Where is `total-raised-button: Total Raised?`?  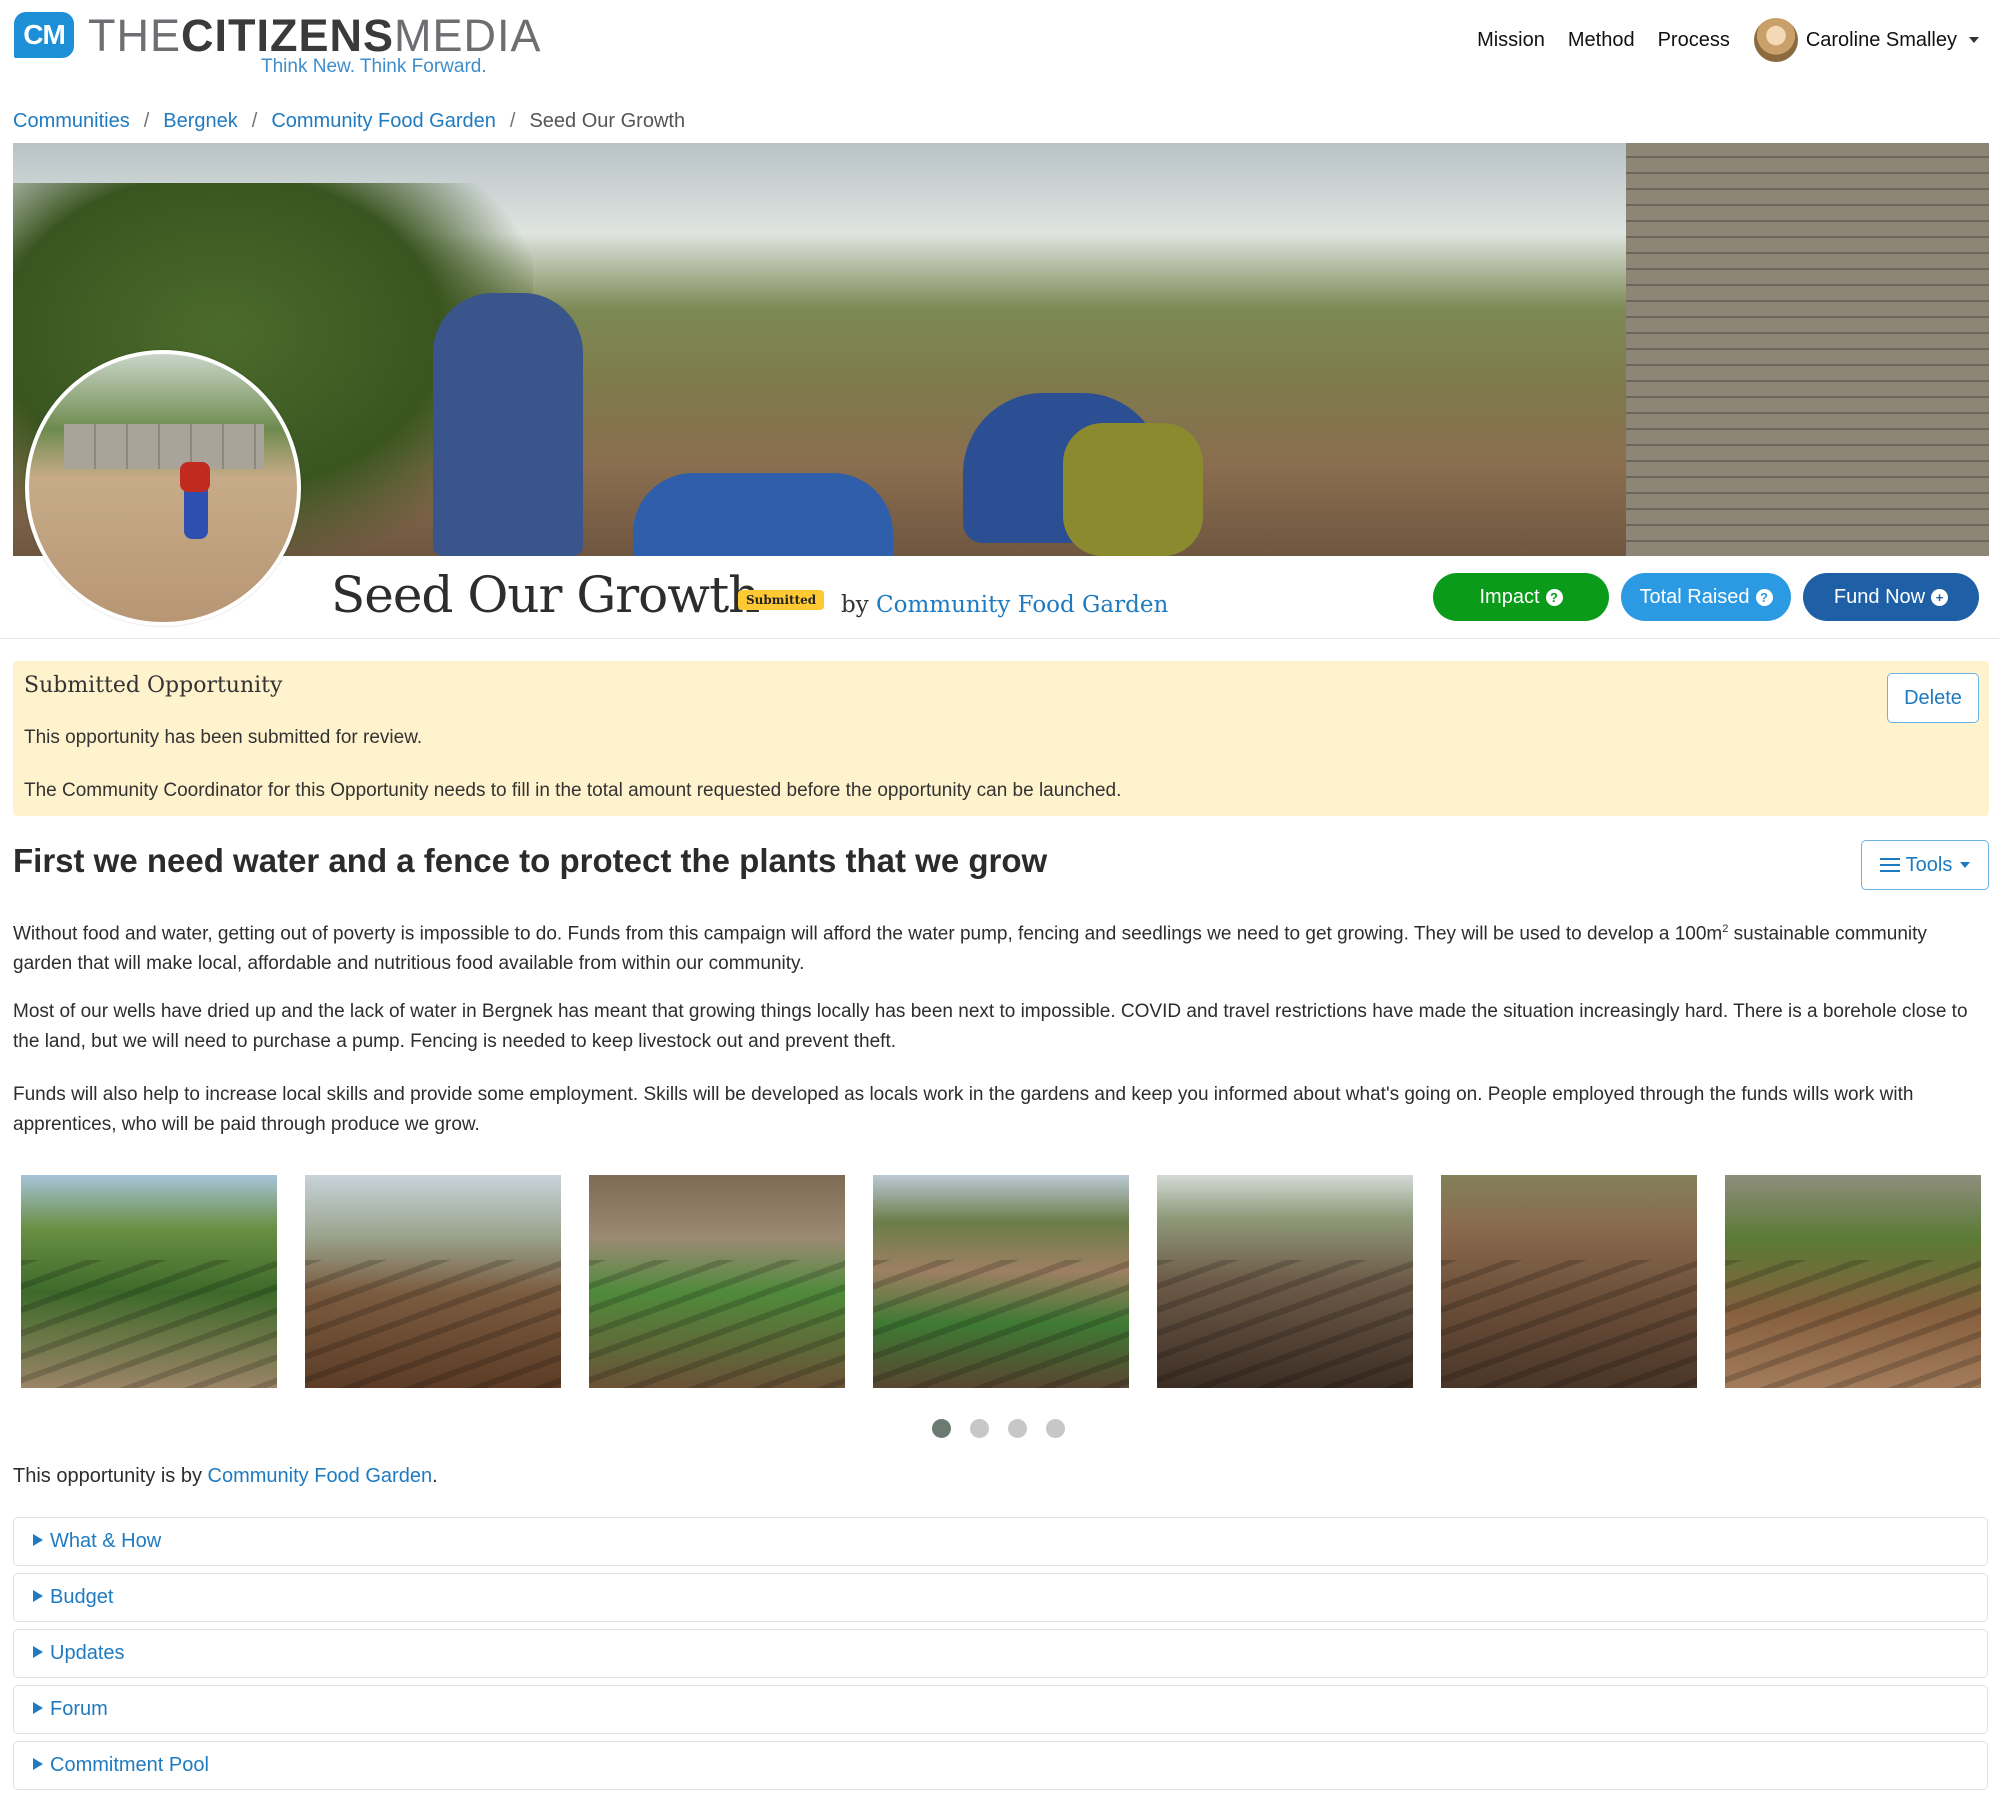 total-raised-button: Total Raised? is located at coordinates (1706, 597).